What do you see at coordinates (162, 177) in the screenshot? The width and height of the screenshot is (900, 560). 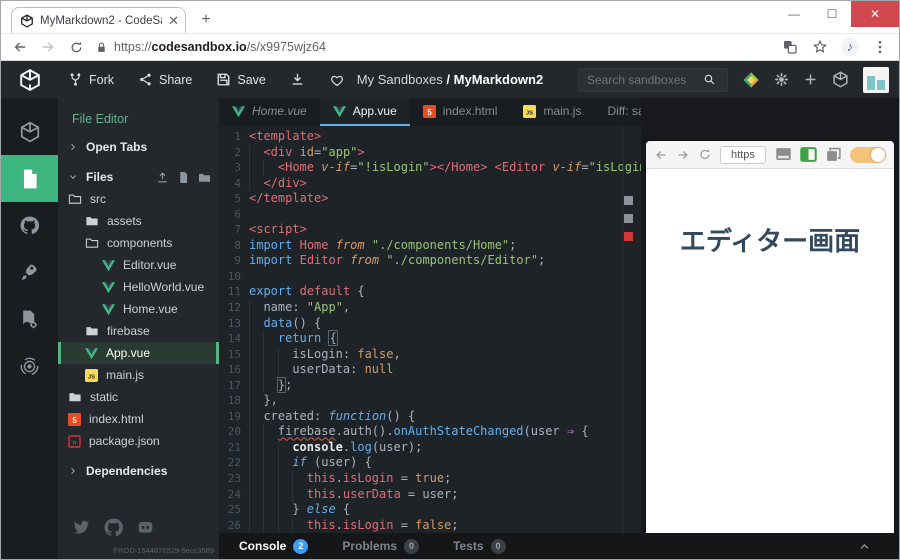 I see `upload-icon` at bounding box center [162, 177].